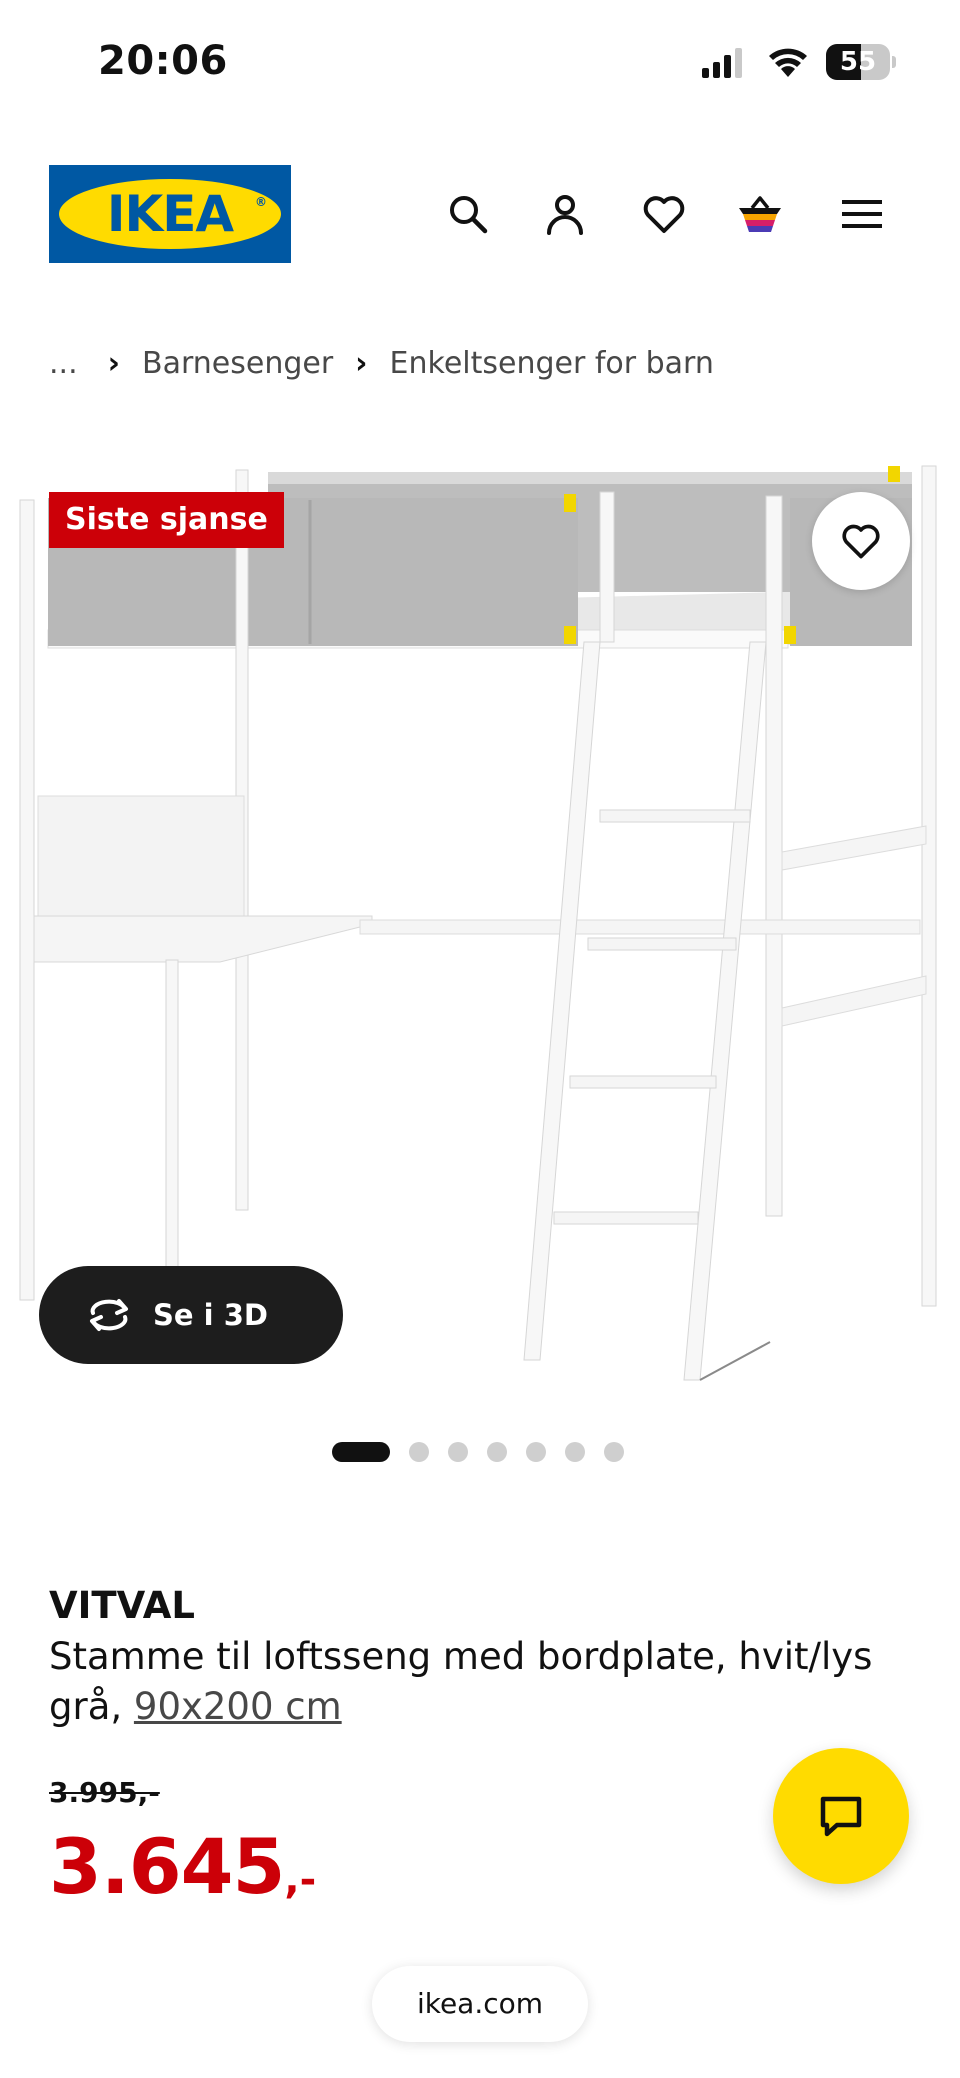 The width and height of the screenshot is (960, 2078). What do you see at coordinates (238, 1706) in the screenshot?
I see `product-size-link: 90x200 cm` at bounding box center [238, 1706].